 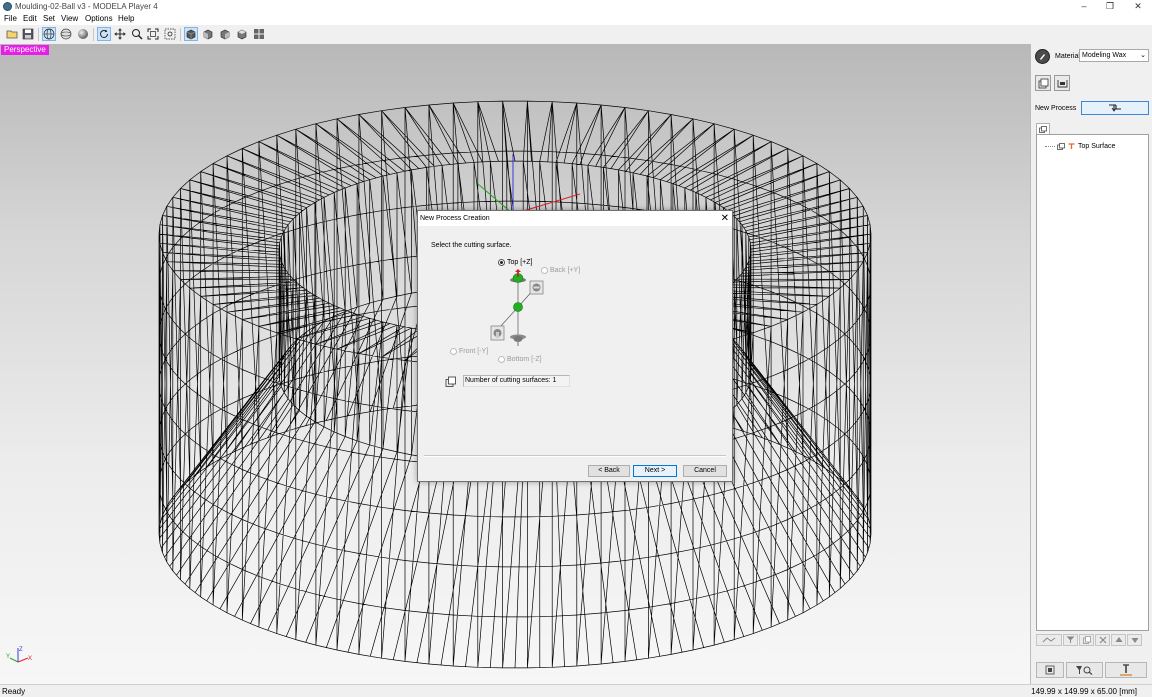 I want to click on cube-top-icon, so click(x=242, y=34).